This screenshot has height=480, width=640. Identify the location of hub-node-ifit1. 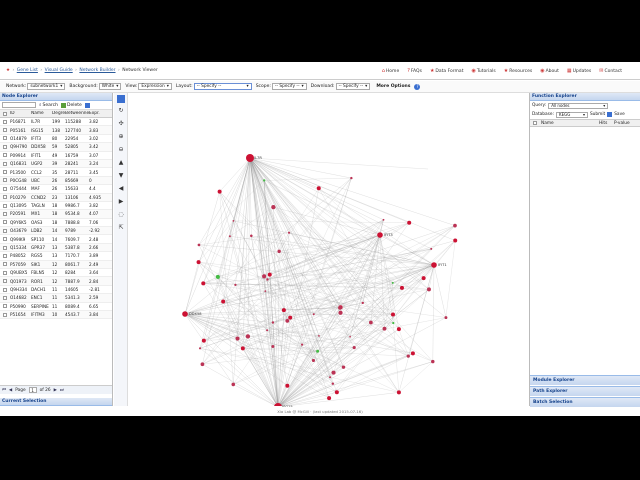
(434, 265).